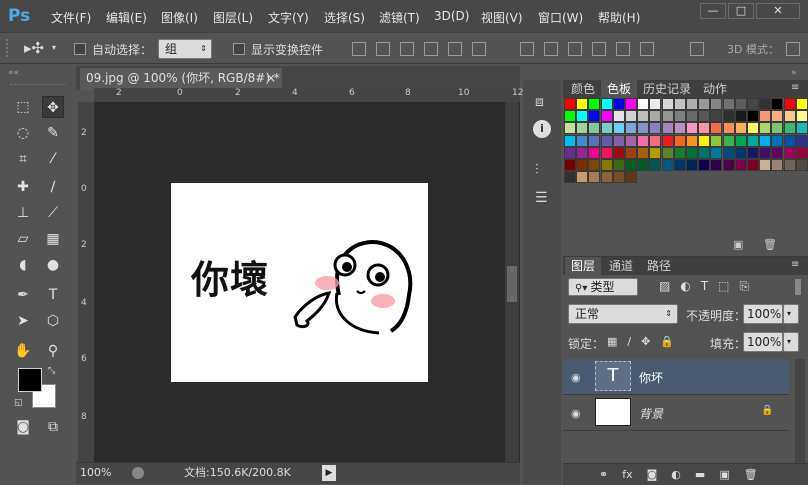 This screenshot has width=808, height=485. What do you see at coordinates (603, 287) in the screenshot?
I see `layer-kind-filter: ⚲▾ 类型` at bounding box center [603, 287].